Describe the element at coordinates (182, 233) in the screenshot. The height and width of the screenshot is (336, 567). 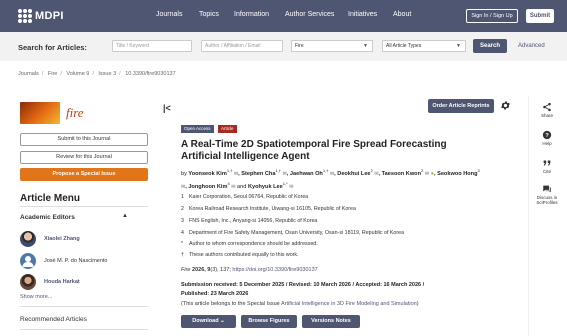
I see `affiliation-number: 4` at that location.